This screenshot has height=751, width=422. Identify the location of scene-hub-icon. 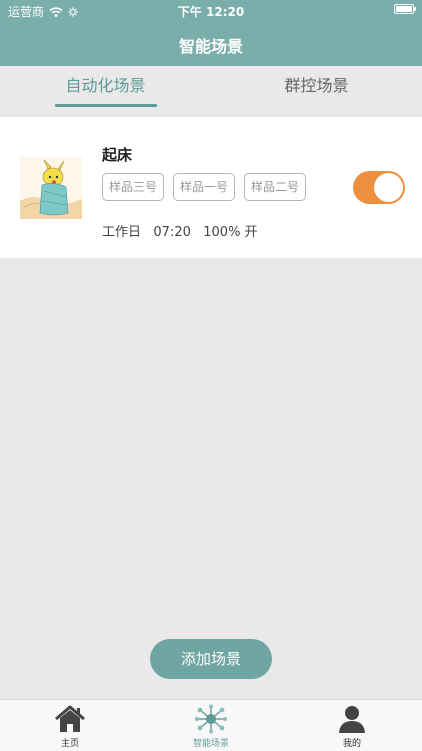
(211, 719).